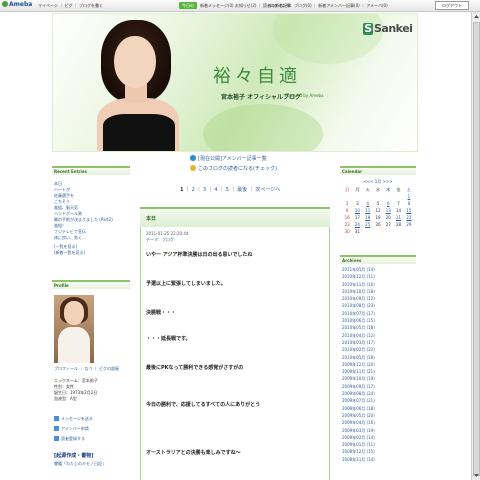 This screenshot has width=480, height=480. What do you see at coordinates (368, 217) in the screenshot?
I see `calendar-day: 18` at bounding box center [368, 217].